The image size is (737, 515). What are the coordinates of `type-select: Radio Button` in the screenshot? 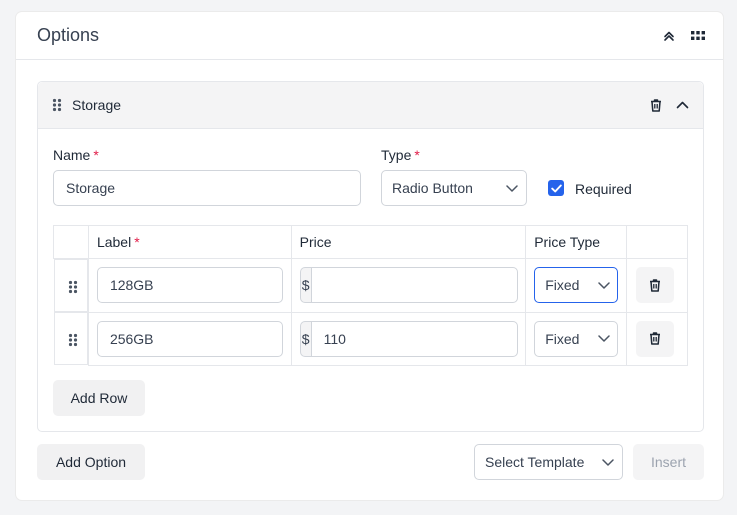 It's located at (454, 188).